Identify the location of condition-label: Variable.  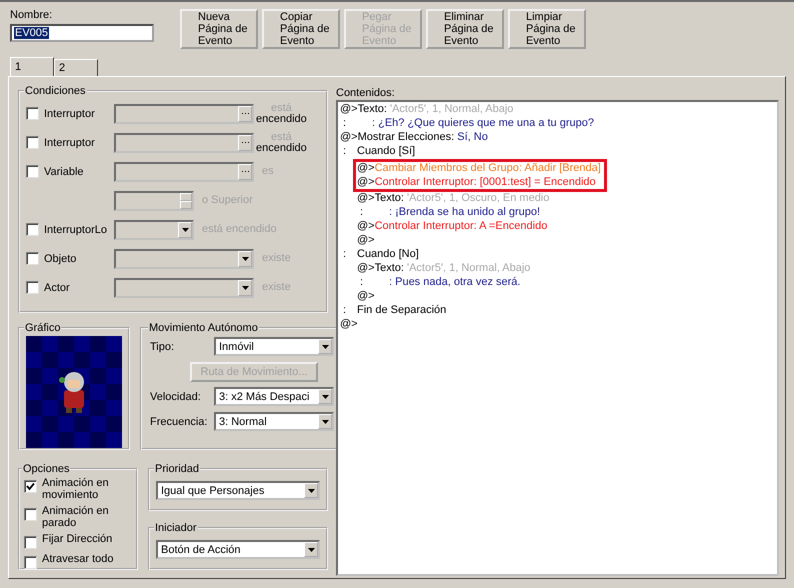
(64, 172).